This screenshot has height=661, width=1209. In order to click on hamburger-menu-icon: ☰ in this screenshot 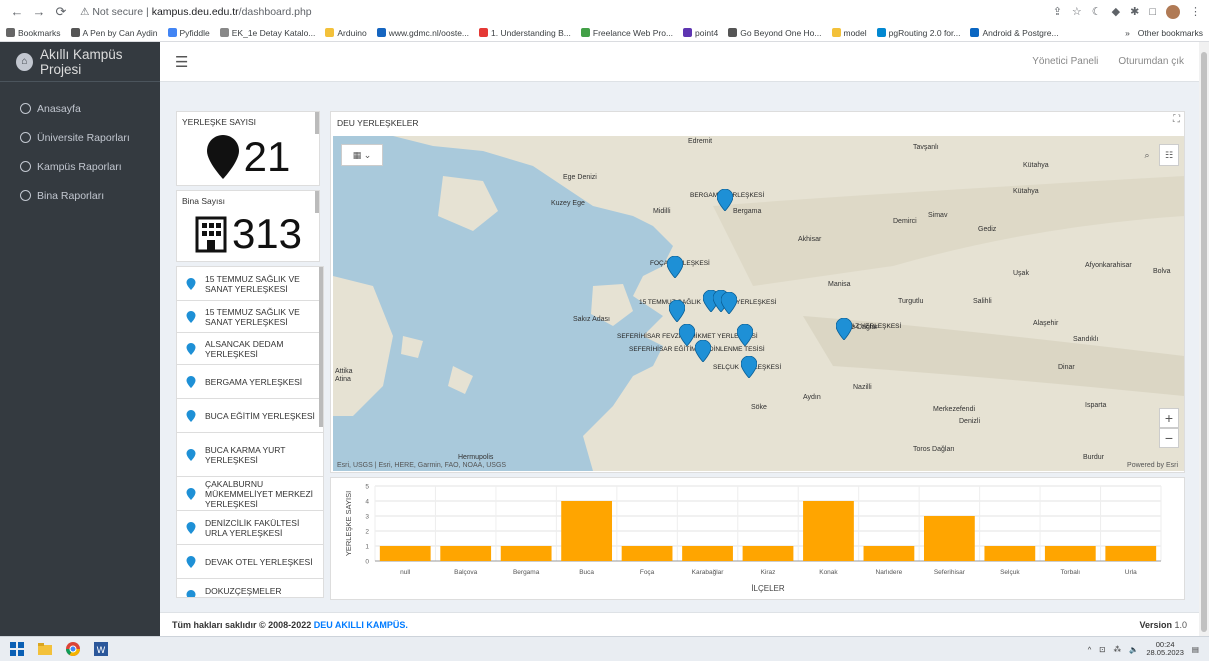, I will do `click(181, 62)`.